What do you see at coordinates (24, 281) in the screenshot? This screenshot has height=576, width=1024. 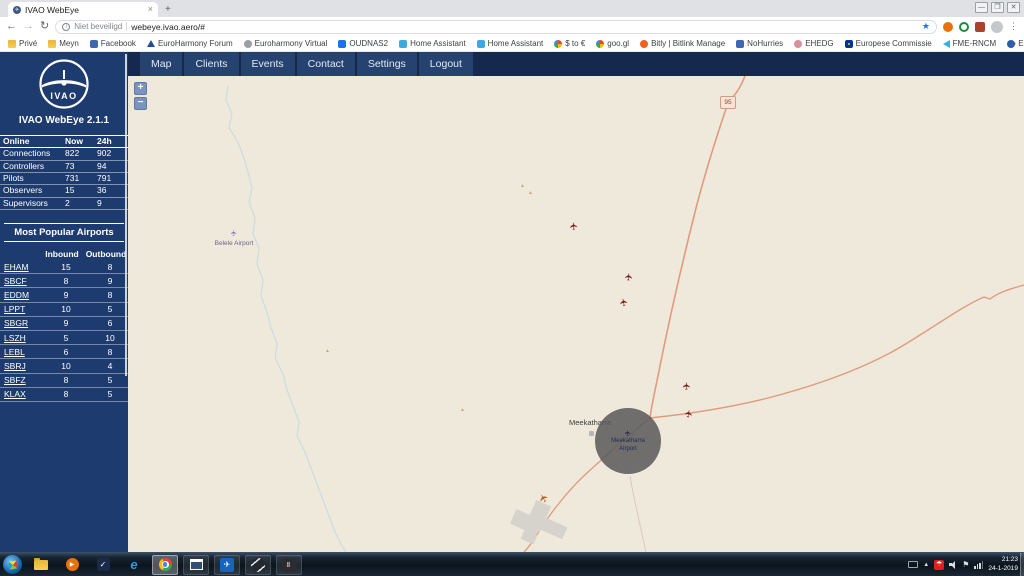 I see `airport-code-link: SBCF` at bounding box center [24, 281].